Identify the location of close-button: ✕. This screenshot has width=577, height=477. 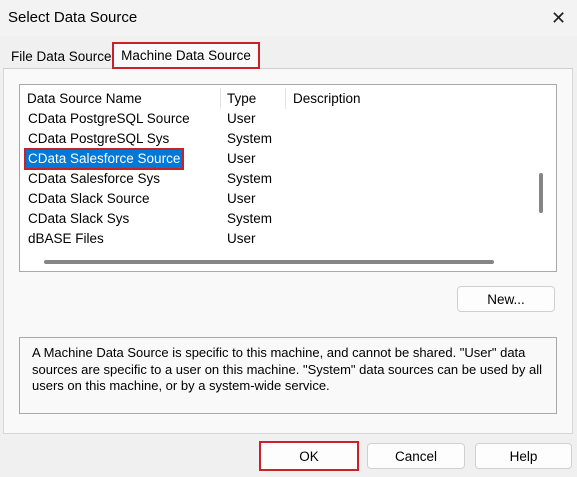
(558, 18).